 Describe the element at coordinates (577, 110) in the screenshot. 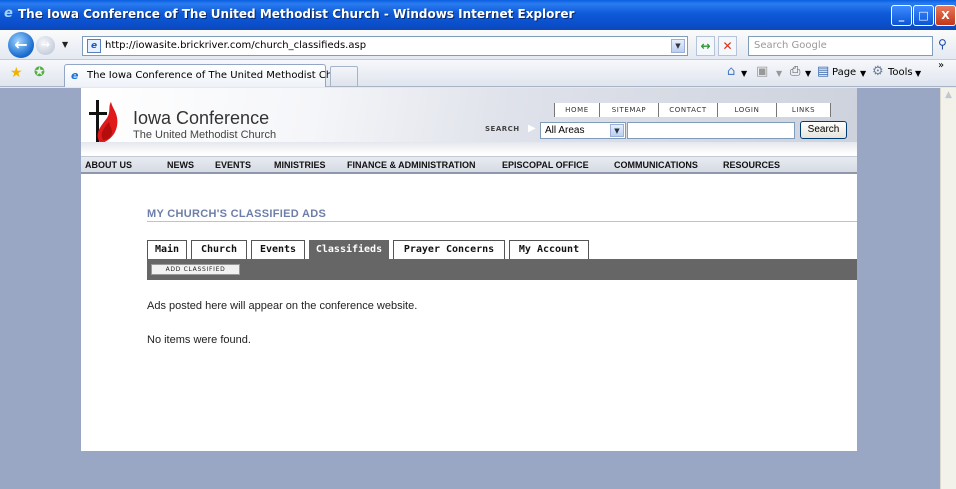

I see `util-link-home: HOME` at that location.